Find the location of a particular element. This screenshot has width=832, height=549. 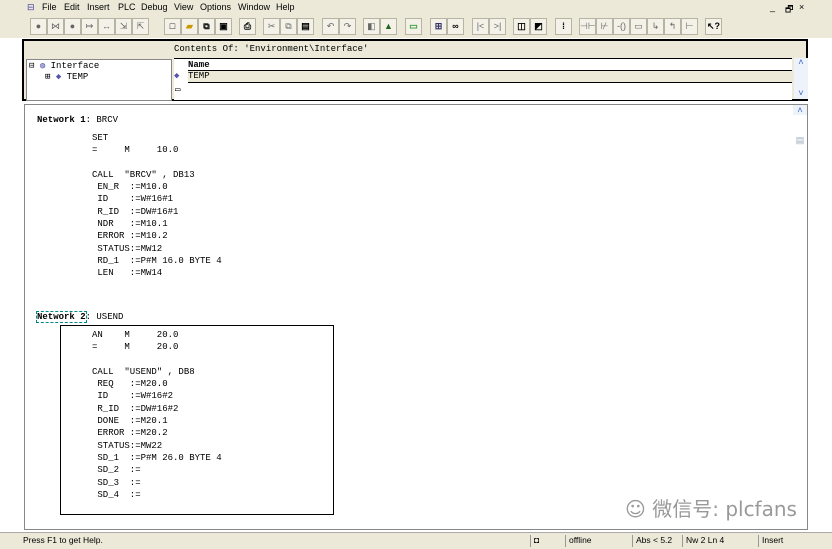

scroll-thumb: ▤ is located at coordinates (800, 140).